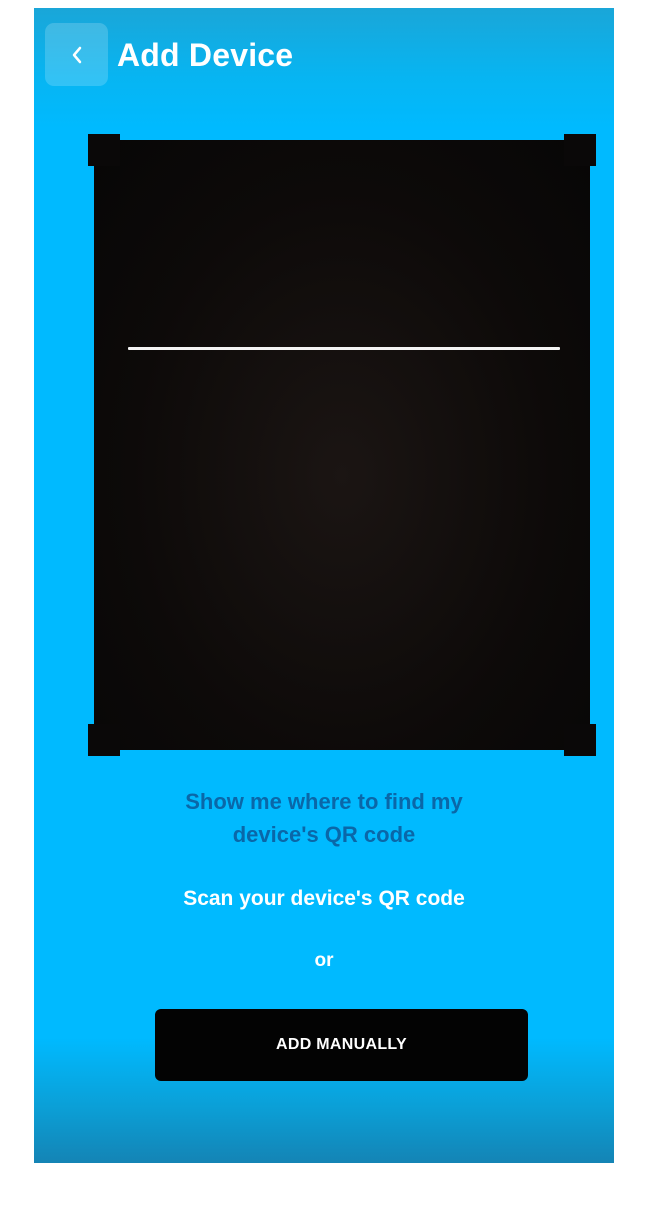  Describe the element at coordinates (341, 1045) in the screenshot. I see `add-manually-button: ADD MANUALLY` at that location.